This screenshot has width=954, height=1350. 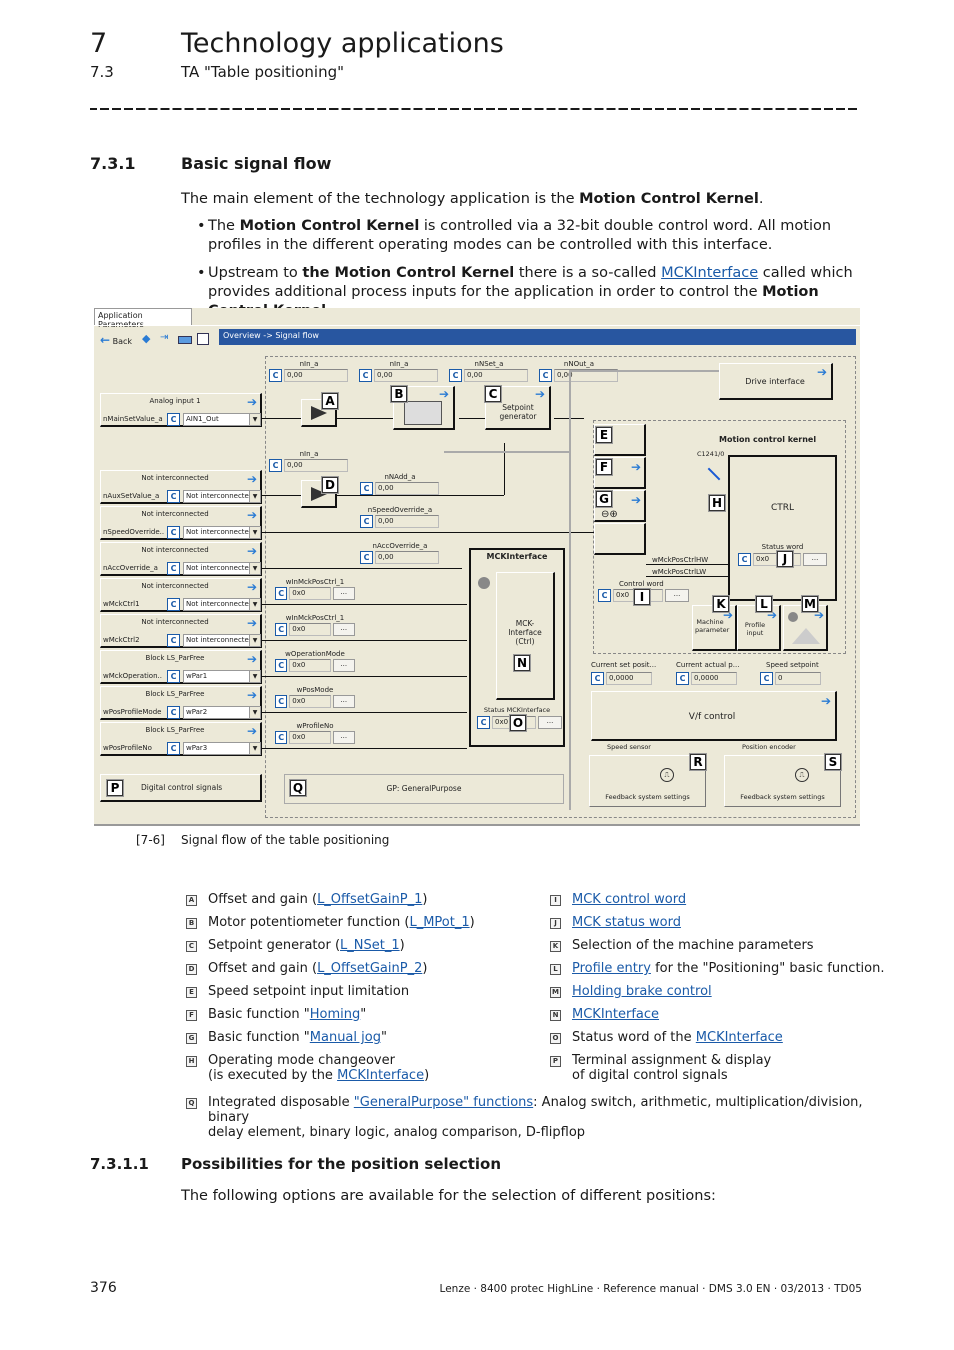 What do you see at coordinates (647, 781) in the screenshot?
I see `block-feedback-speed: Feedback system settings ⎍` at bounding box center [647, 781].